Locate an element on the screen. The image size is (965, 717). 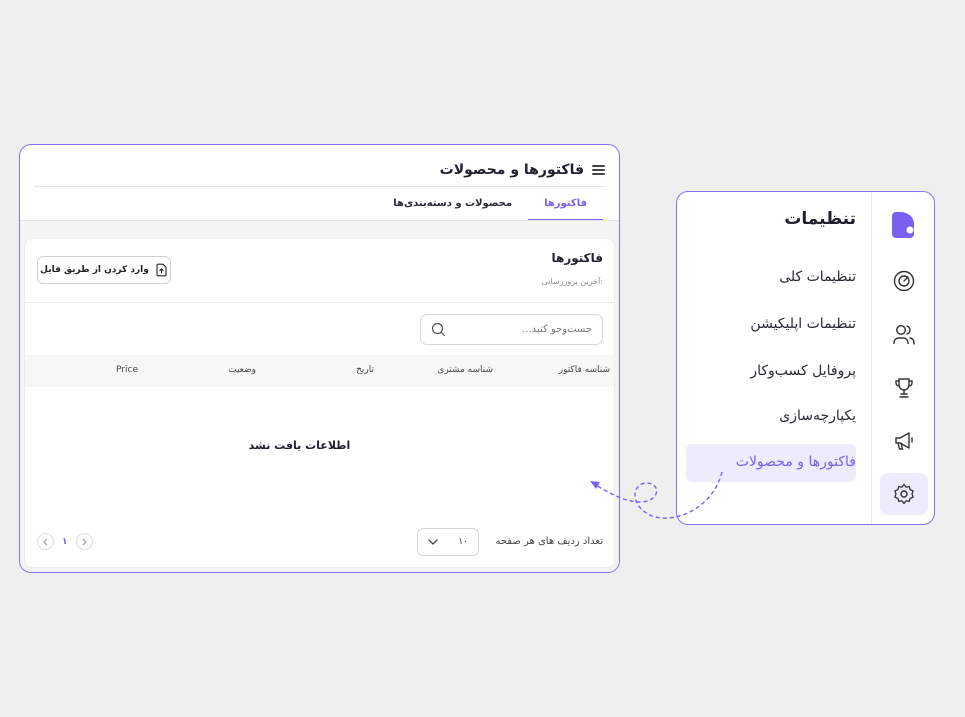
chevron-left-icon is located at coordinates (45, 541).